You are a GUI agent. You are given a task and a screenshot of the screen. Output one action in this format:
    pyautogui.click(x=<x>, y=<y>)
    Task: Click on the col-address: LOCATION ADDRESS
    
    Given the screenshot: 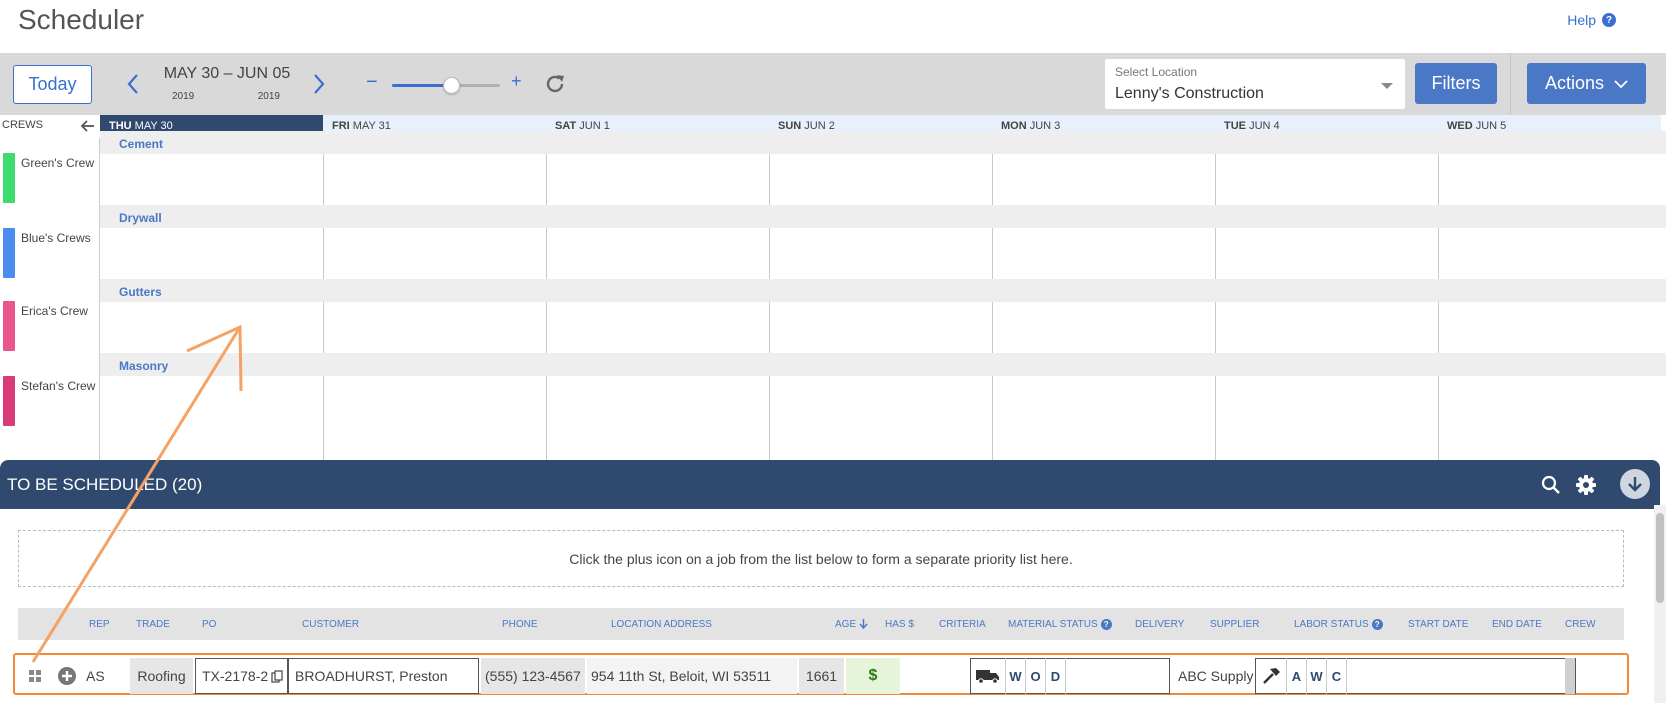 What is the action you would take?
    pyautogui.click(x=661, y=624)
    